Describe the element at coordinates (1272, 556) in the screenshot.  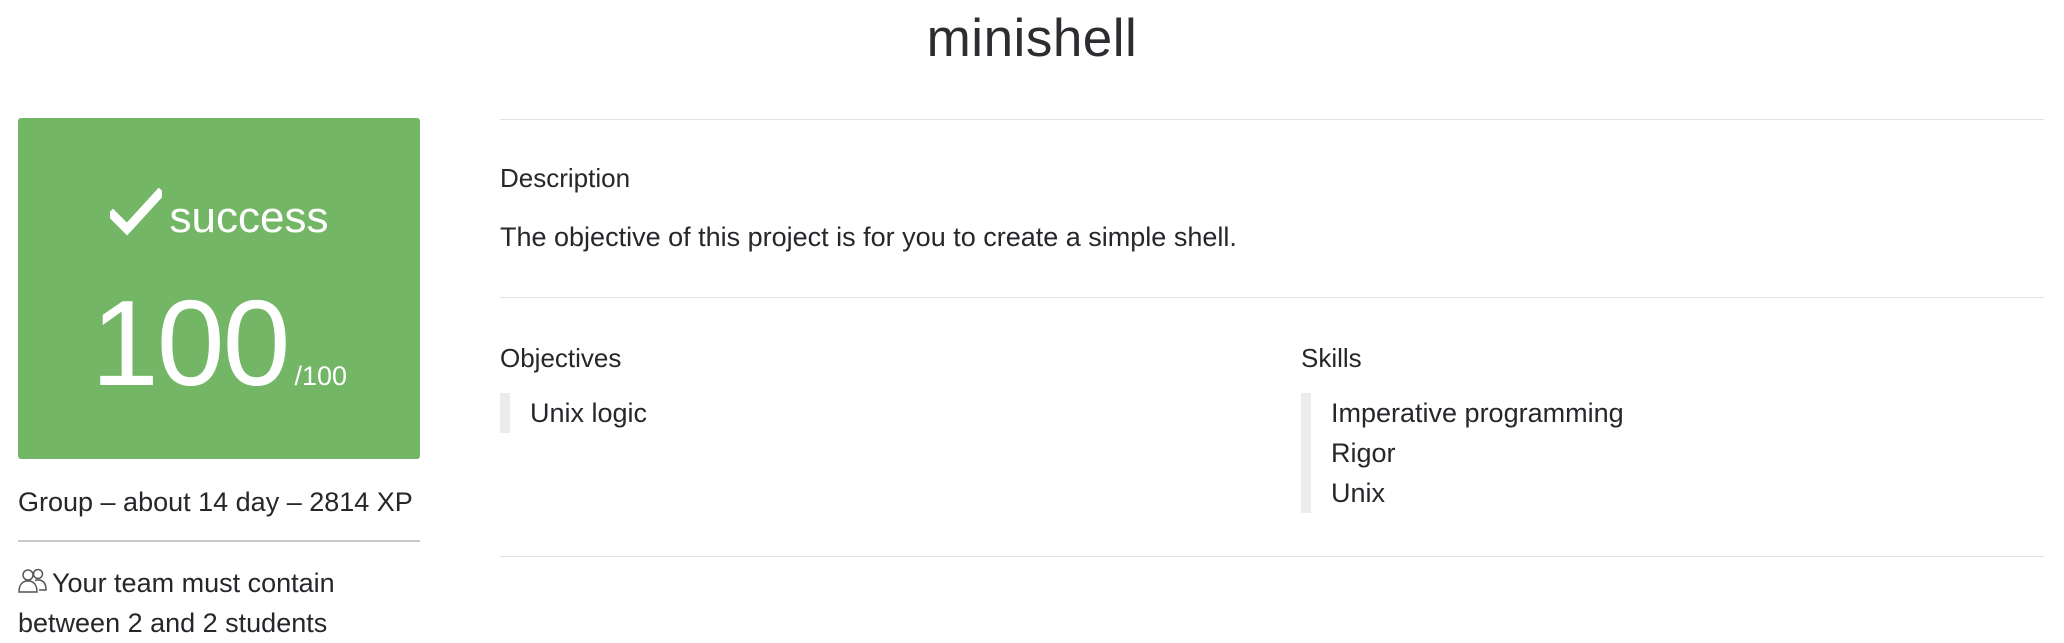
I see `section-divider-bottom` at that location.